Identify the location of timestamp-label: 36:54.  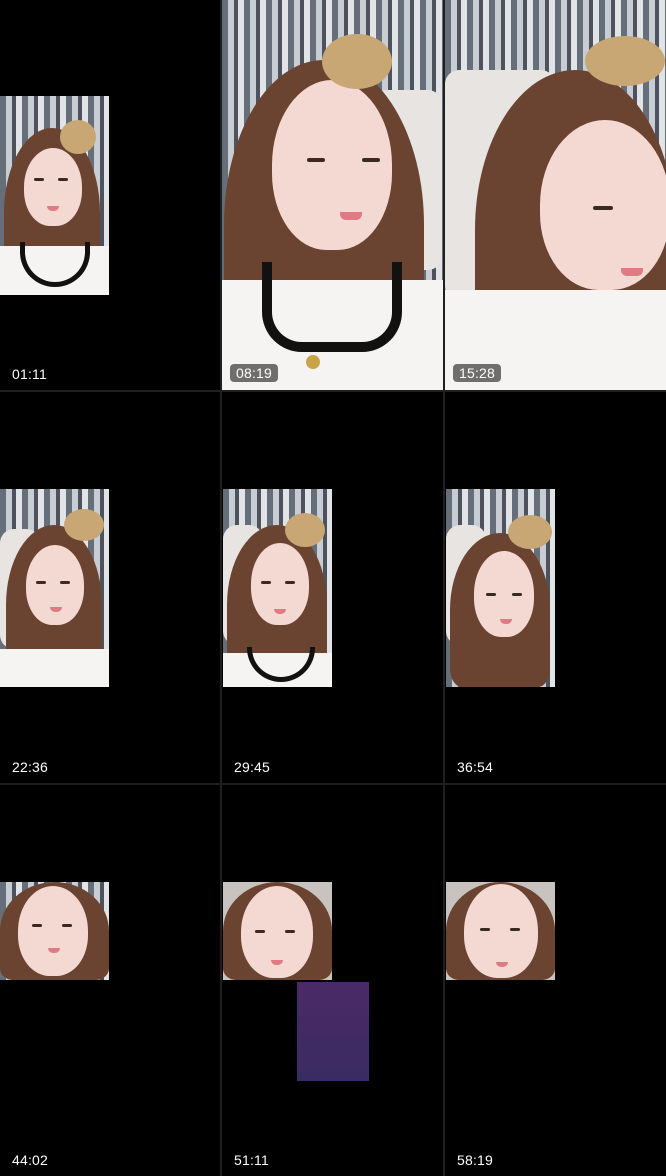
(475, 767).